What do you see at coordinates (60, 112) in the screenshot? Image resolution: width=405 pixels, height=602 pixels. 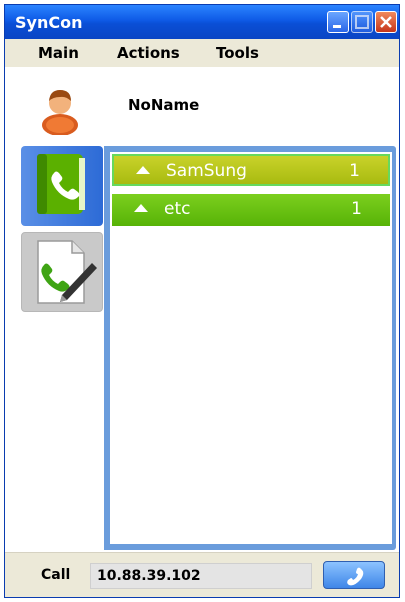 I see `user-avatar-icon` at bounding box center [60, 112].